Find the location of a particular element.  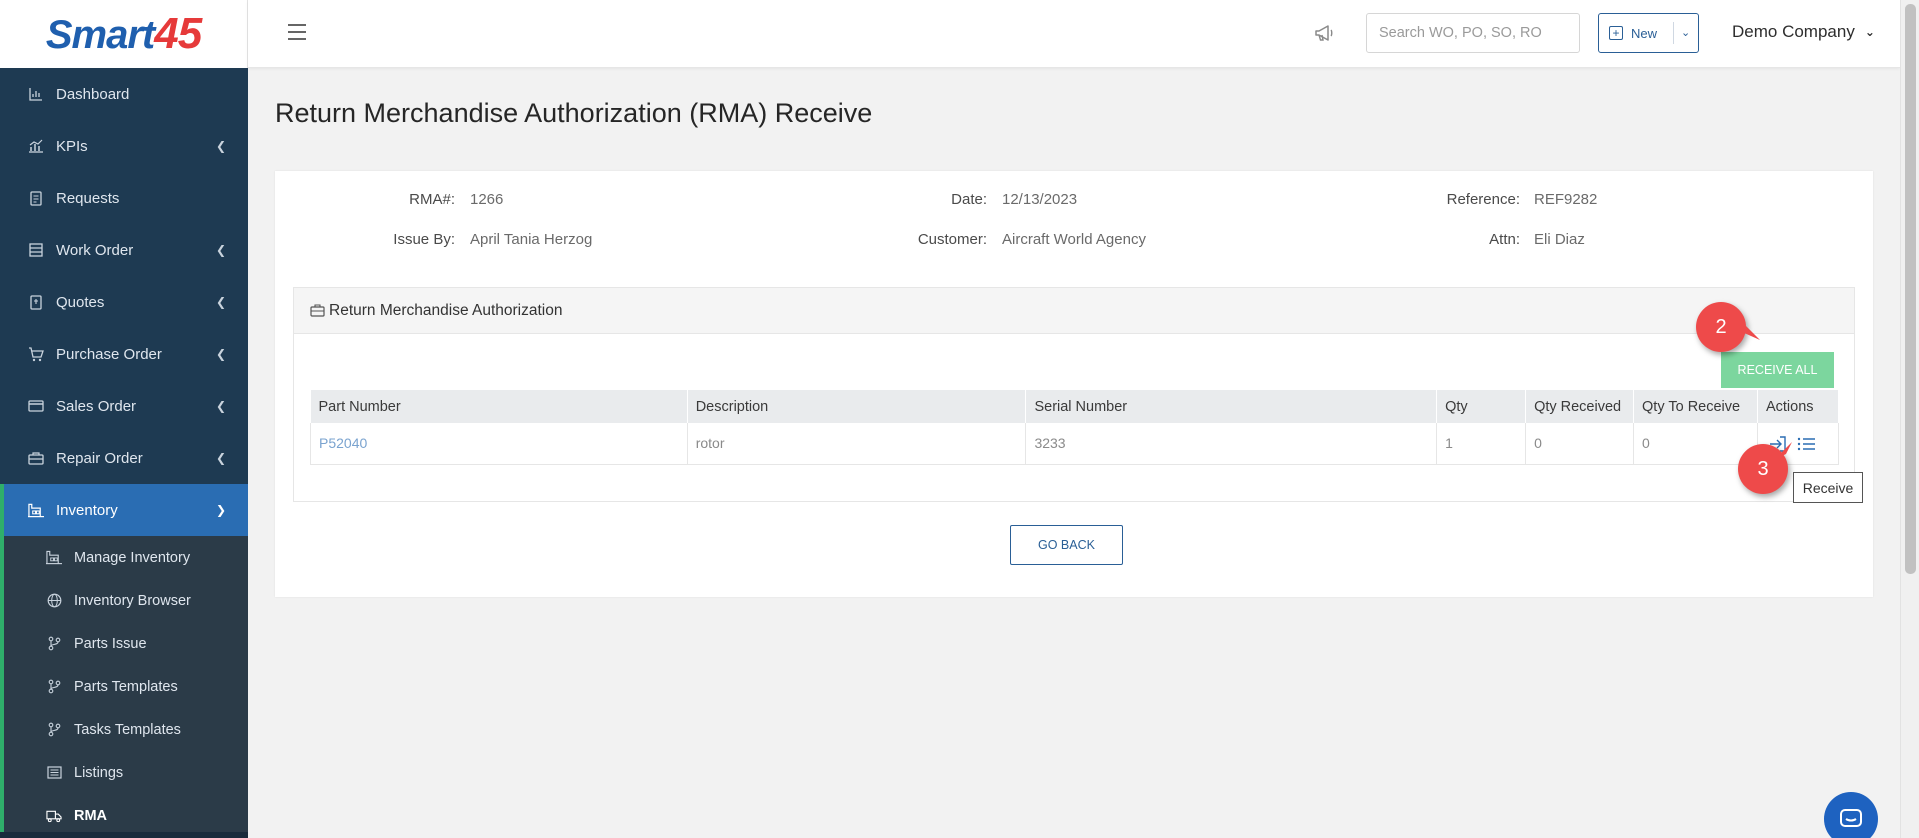

kpi-icon is located at coordinates (36, 146).